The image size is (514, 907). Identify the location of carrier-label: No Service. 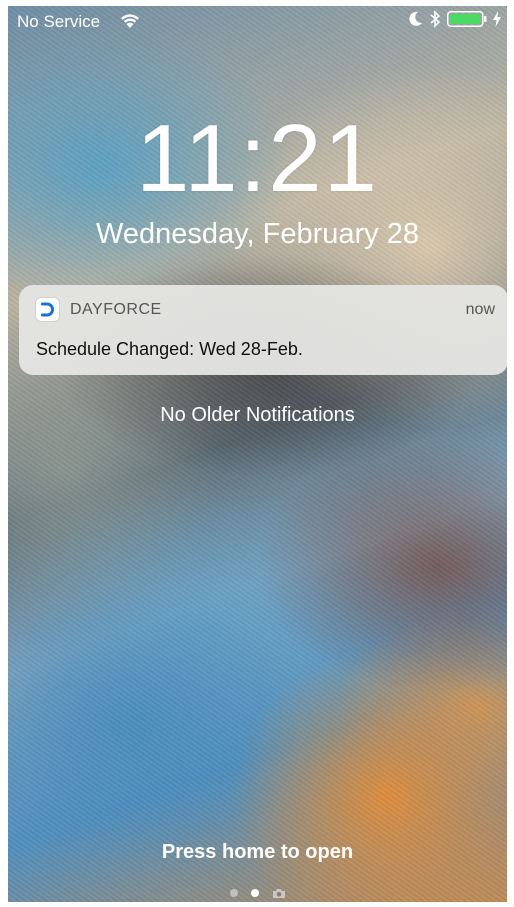
(59, 21).